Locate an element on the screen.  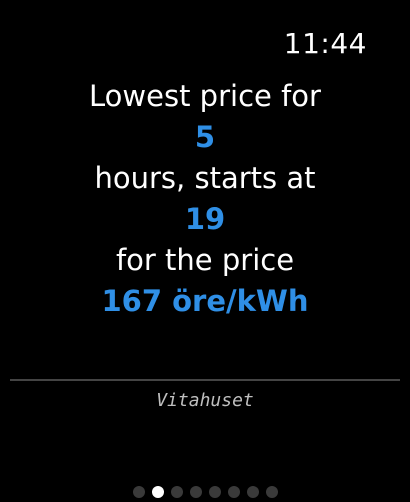
location-label: Vitahuset is located at coordinates (205, 400).